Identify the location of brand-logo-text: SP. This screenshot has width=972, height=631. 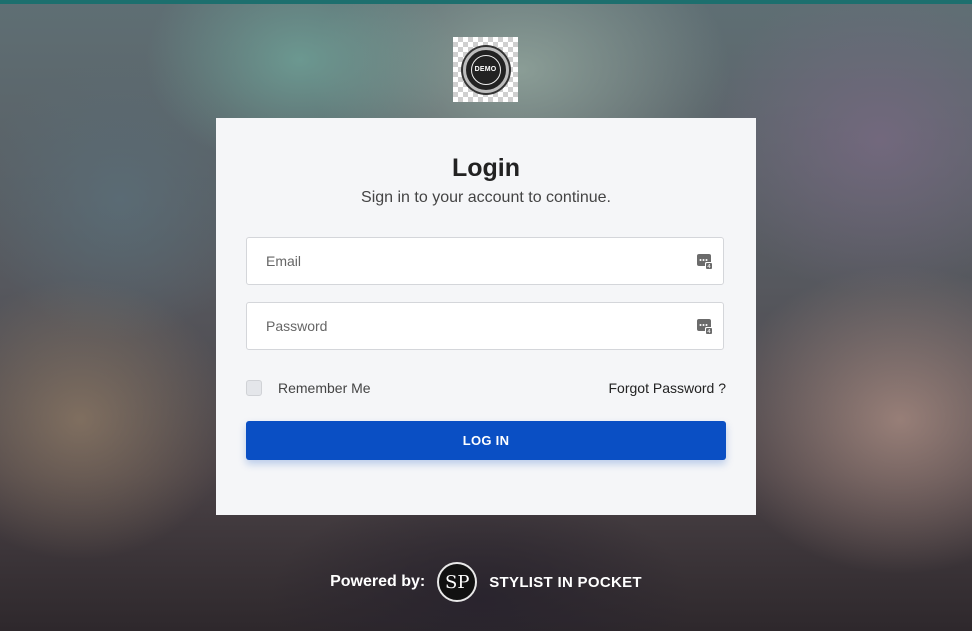
(457, 582).